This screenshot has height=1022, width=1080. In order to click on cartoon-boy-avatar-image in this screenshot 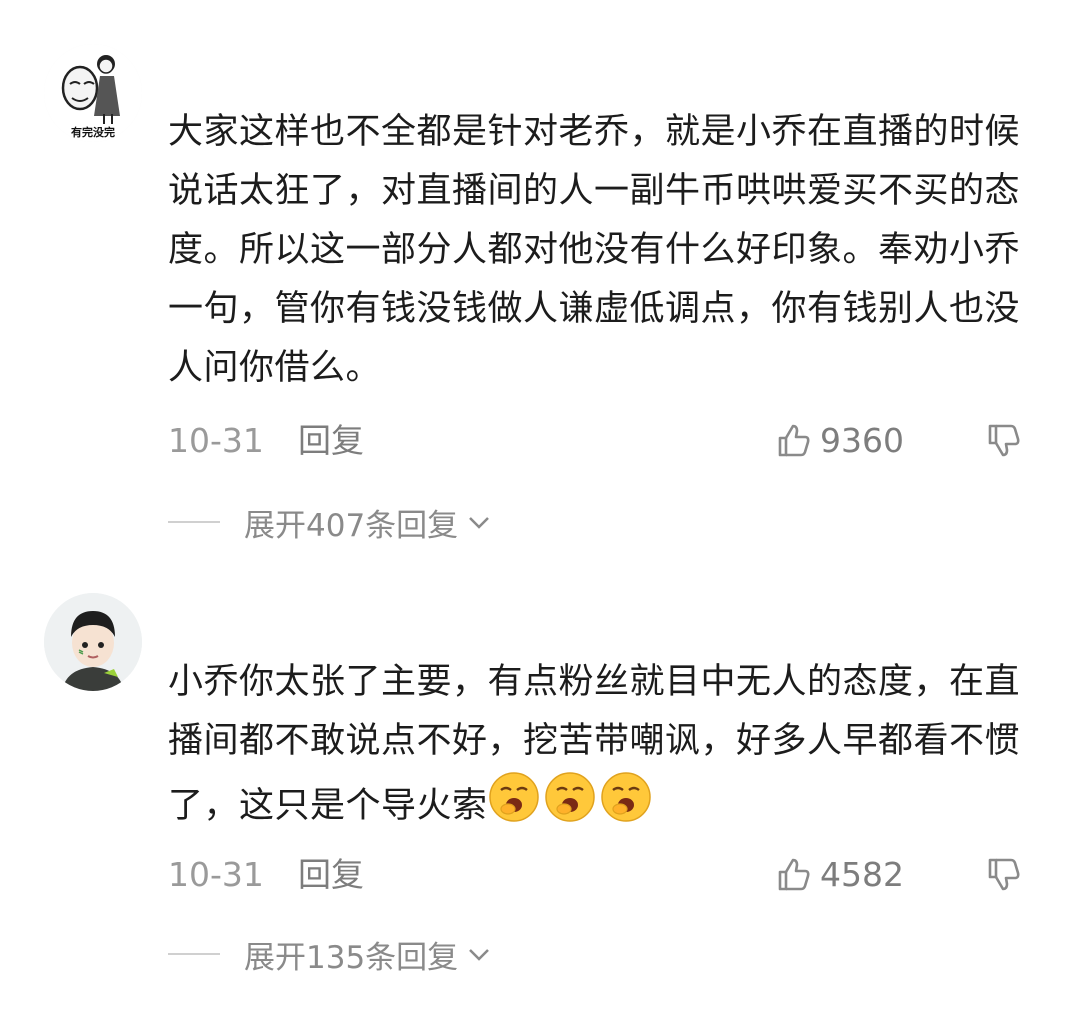, I will do `click(93, 642)`.